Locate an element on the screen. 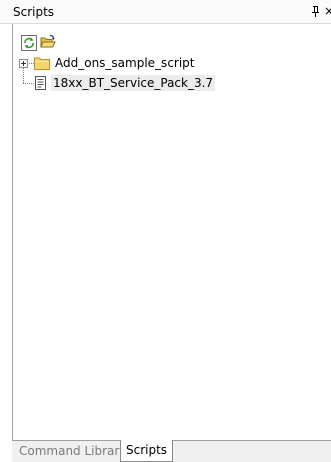 The height and width of the screenshot is (462, 331). tree-item-folder: Add_ons_sample_script is located at coordinates (163, 63).